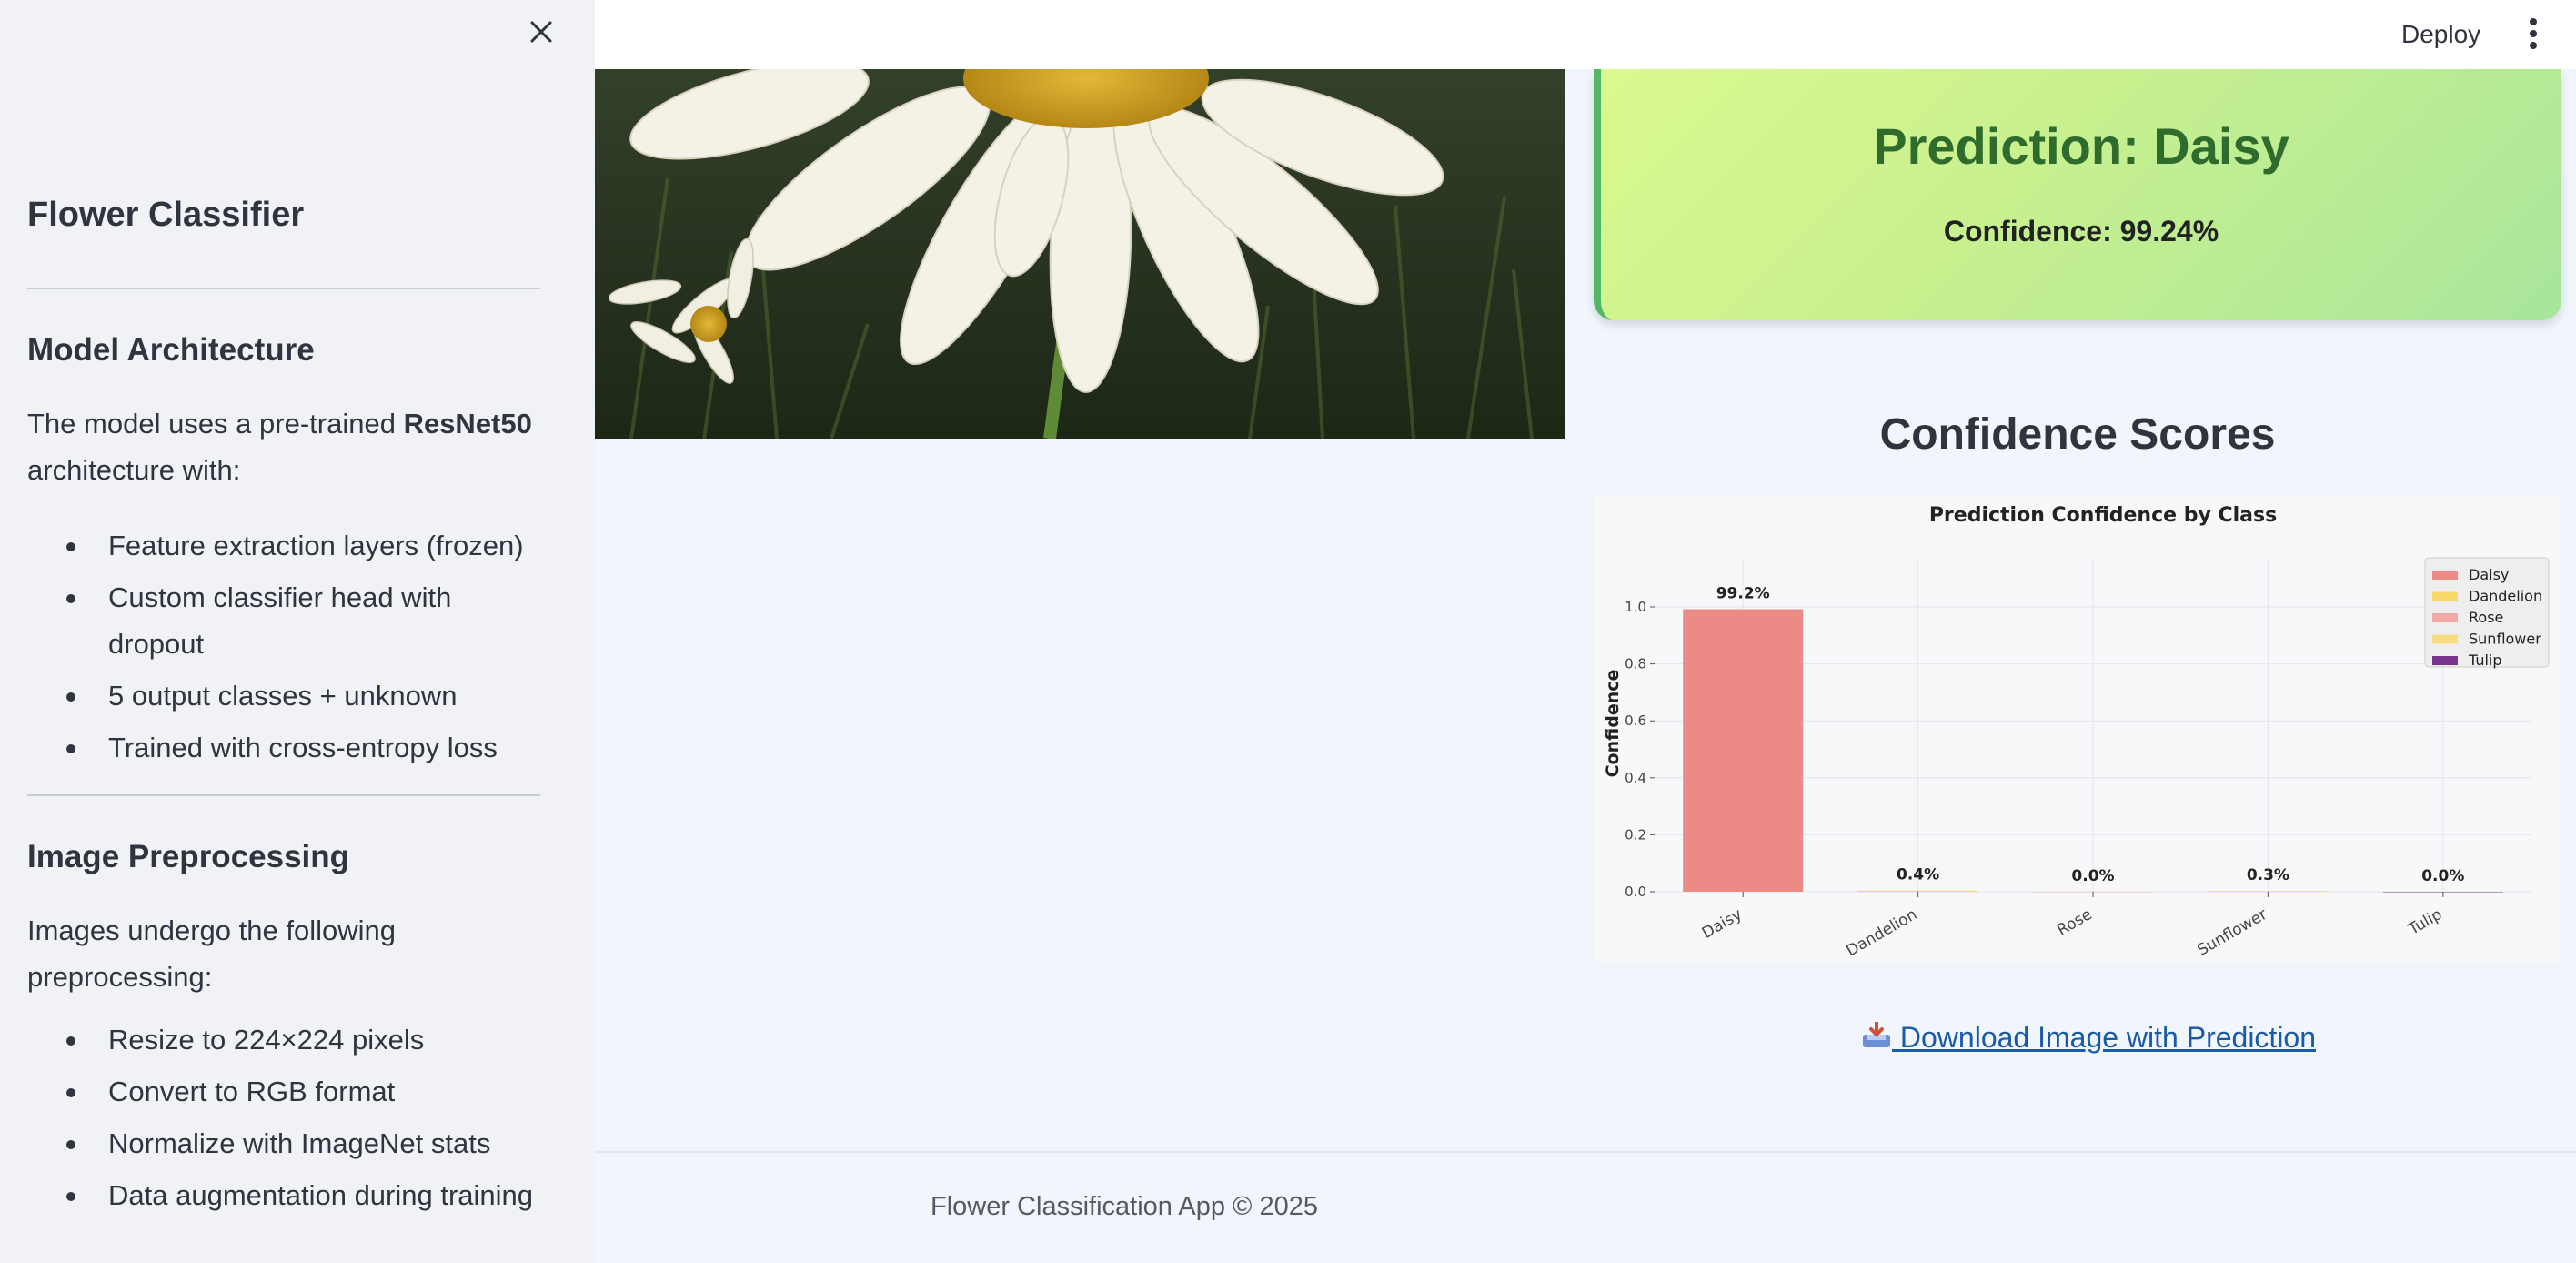 Image resolution: width=2576 pixels, height=1263 pixels. Describe the element at coordinates (2485, 660) in the screenshot. I see `legend-label: Tulip` at that location.